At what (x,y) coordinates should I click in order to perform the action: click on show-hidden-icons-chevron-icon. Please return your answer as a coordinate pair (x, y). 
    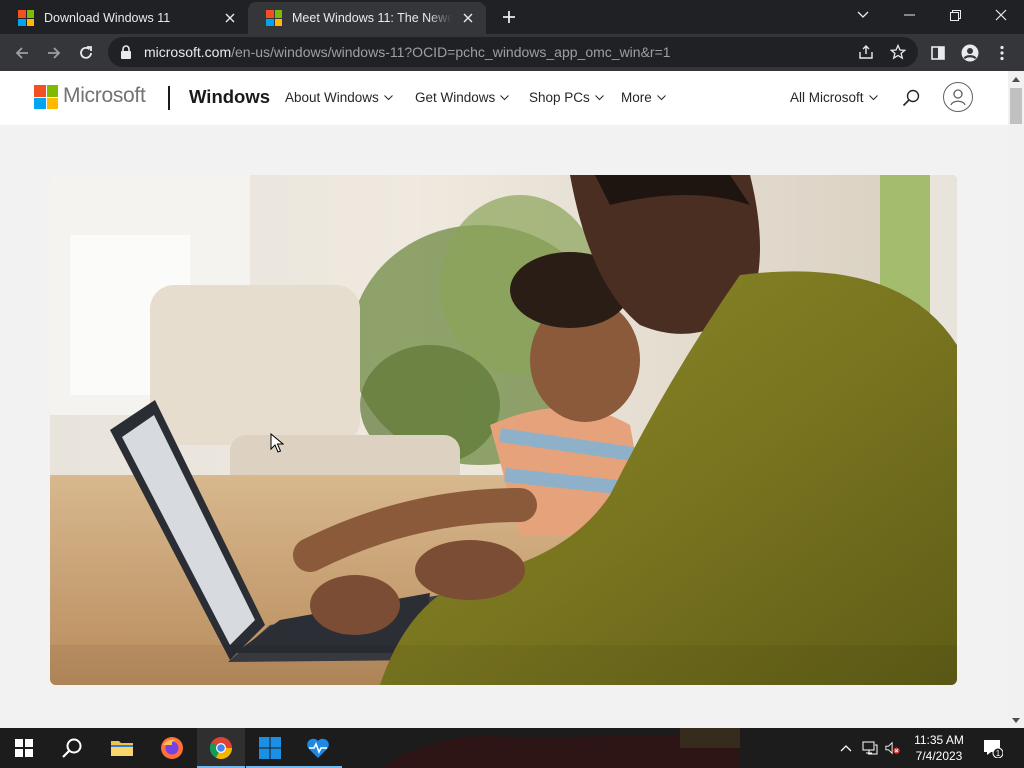
    Looking at the image, I should click on (846, 748).